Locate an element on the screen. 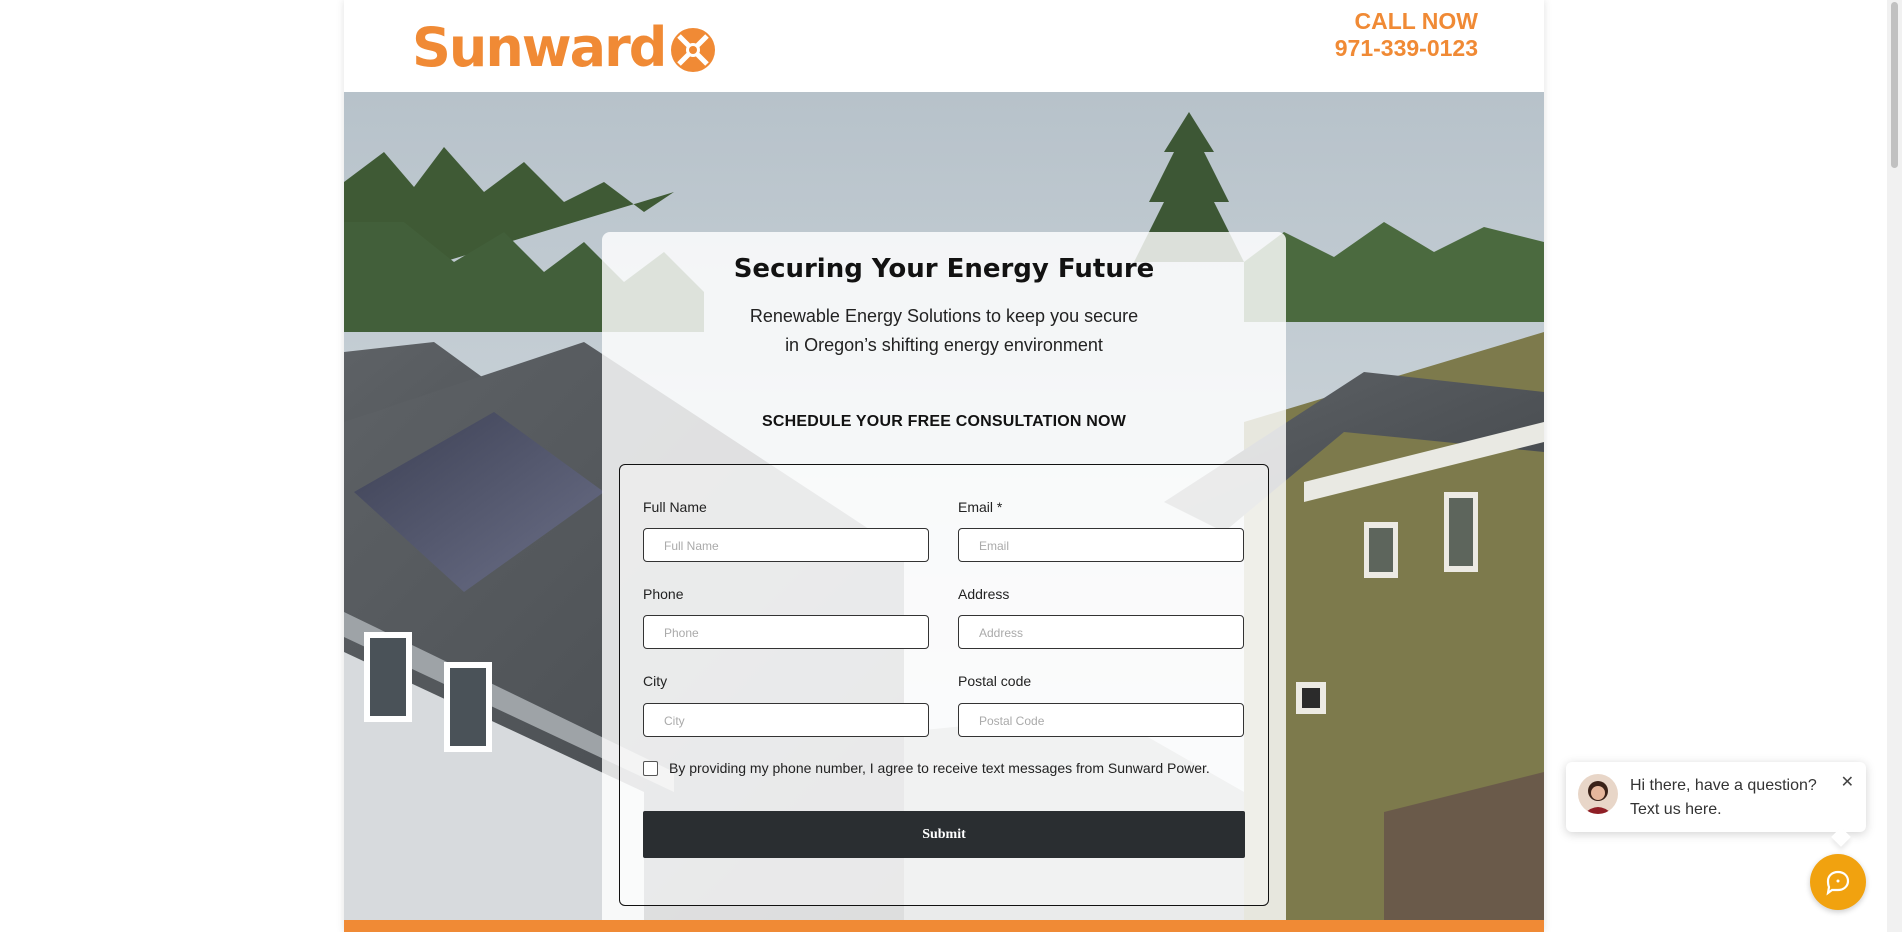 The width and height of the screenshot is (1902, 932). close-icon: ✕ is located at coordinates (1847, 782).